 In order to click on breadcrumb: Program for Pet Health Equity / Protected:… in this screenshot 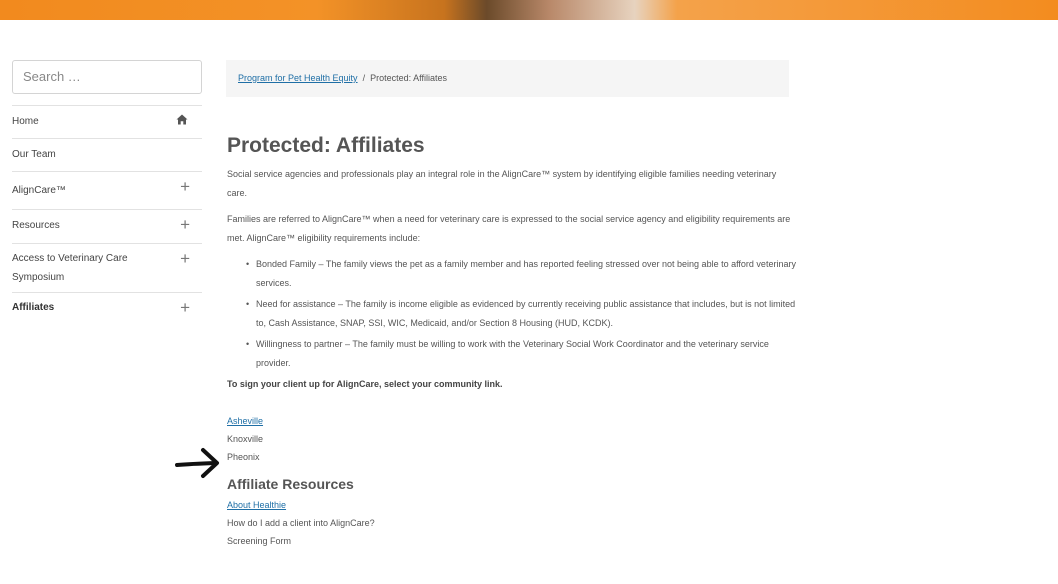, I will do `click(507, 78)`.